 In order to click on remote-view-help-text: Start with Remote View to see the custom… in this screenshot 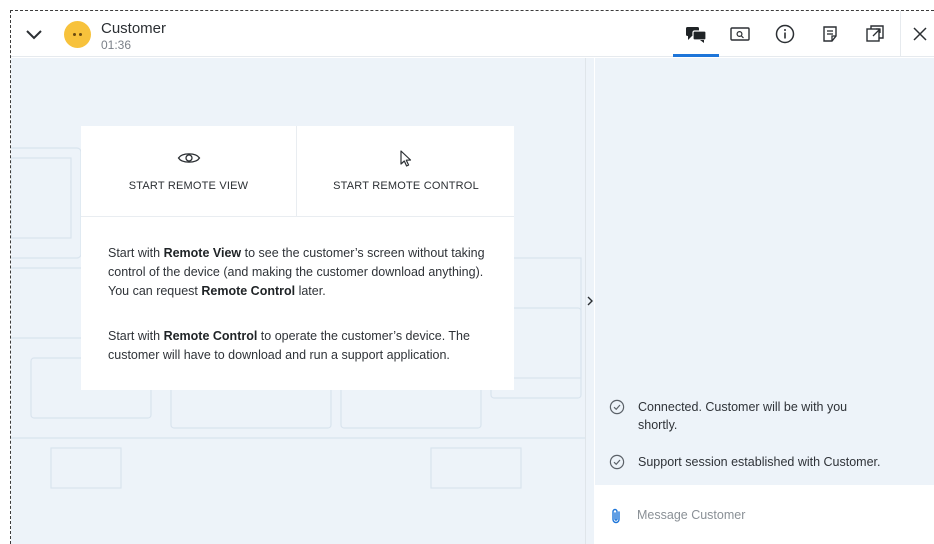, I will do `click(303, 272)`.